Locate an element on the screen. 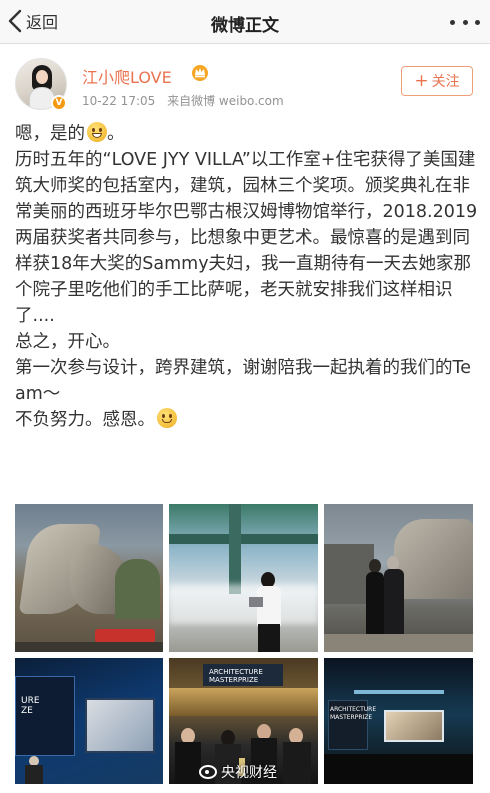 The image size is (490, 793). post-line: 第一次参与设计，跨界建筑，谢谢陪我一起执着的我们的Team～ is located at coordinates (243, 381).